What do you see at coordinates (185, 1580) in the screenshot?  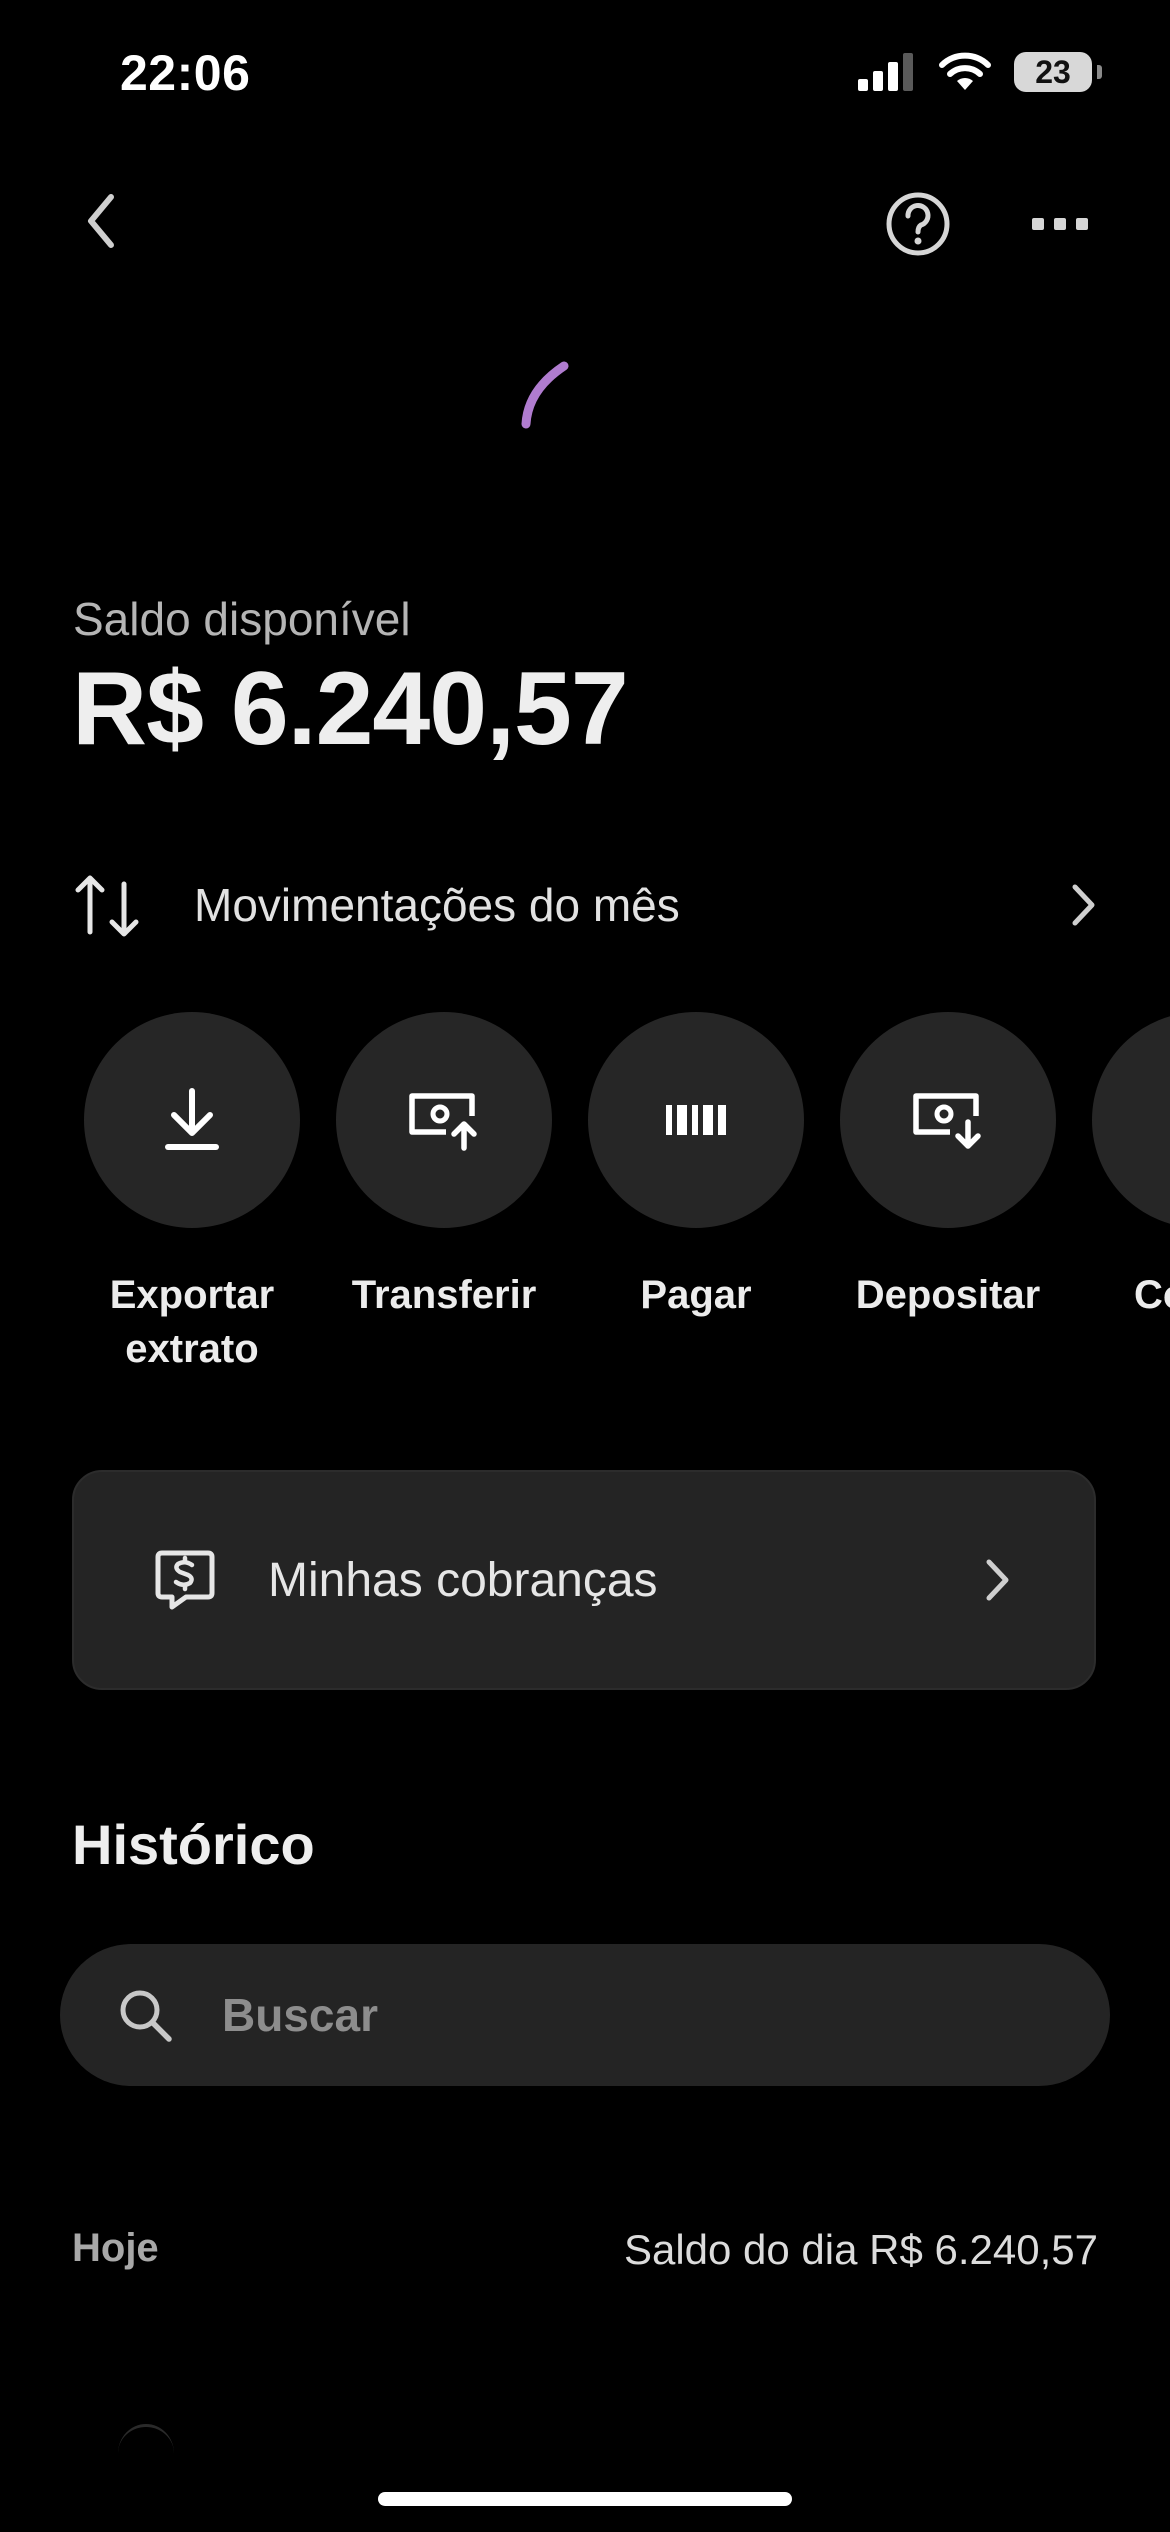 I see `dollar-chat-icon` at bounding box center [185, 1580].